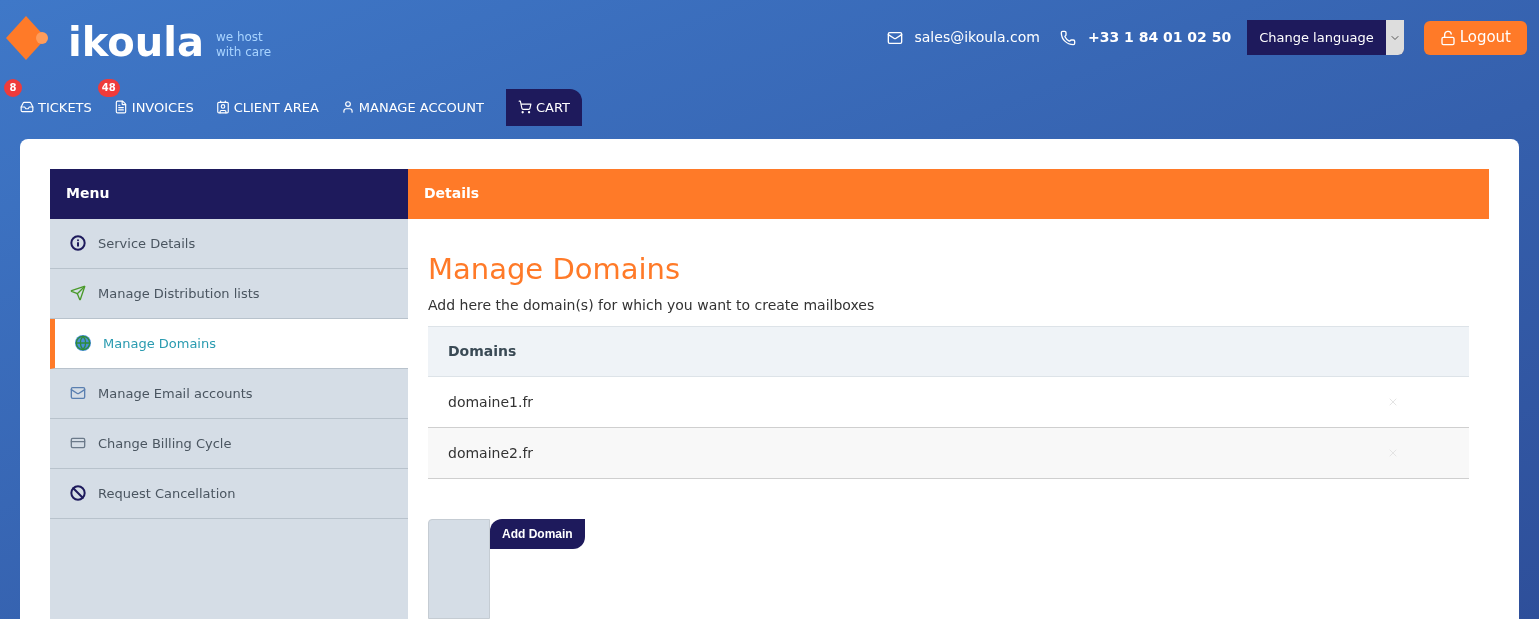  What do you see at coordinates (412, 107) in the screenshot?
I see `nav-tab: MANAGE ACCOUNT` at bounding box center [412, 107].